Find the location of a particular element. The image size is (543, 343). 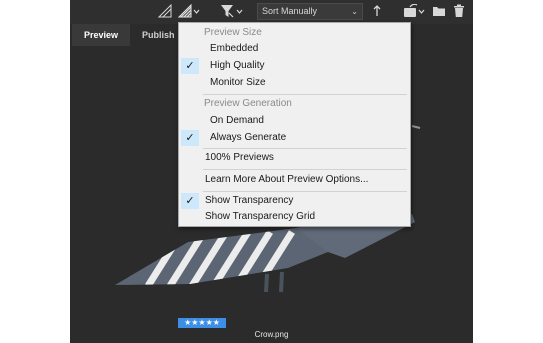

menu-header-preview-generation: Preview Generation is located at coordinates (248, 103).